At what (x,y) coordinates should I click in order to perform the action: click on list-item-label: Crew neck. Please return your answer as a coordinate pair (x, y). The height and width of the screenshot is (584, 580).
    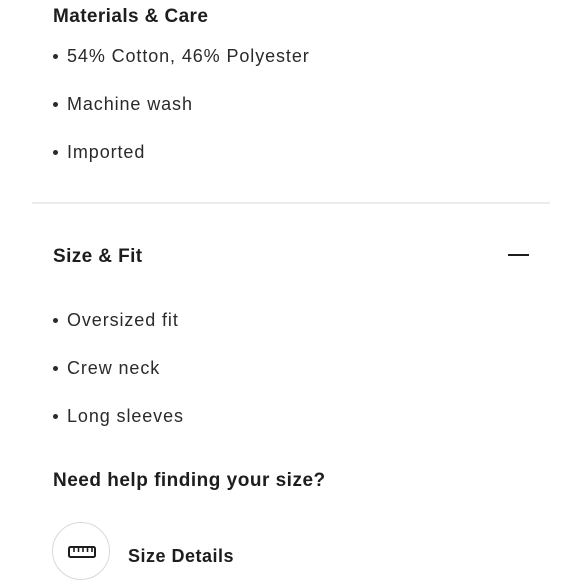
    Looking at the image, I should click on (114, 368).